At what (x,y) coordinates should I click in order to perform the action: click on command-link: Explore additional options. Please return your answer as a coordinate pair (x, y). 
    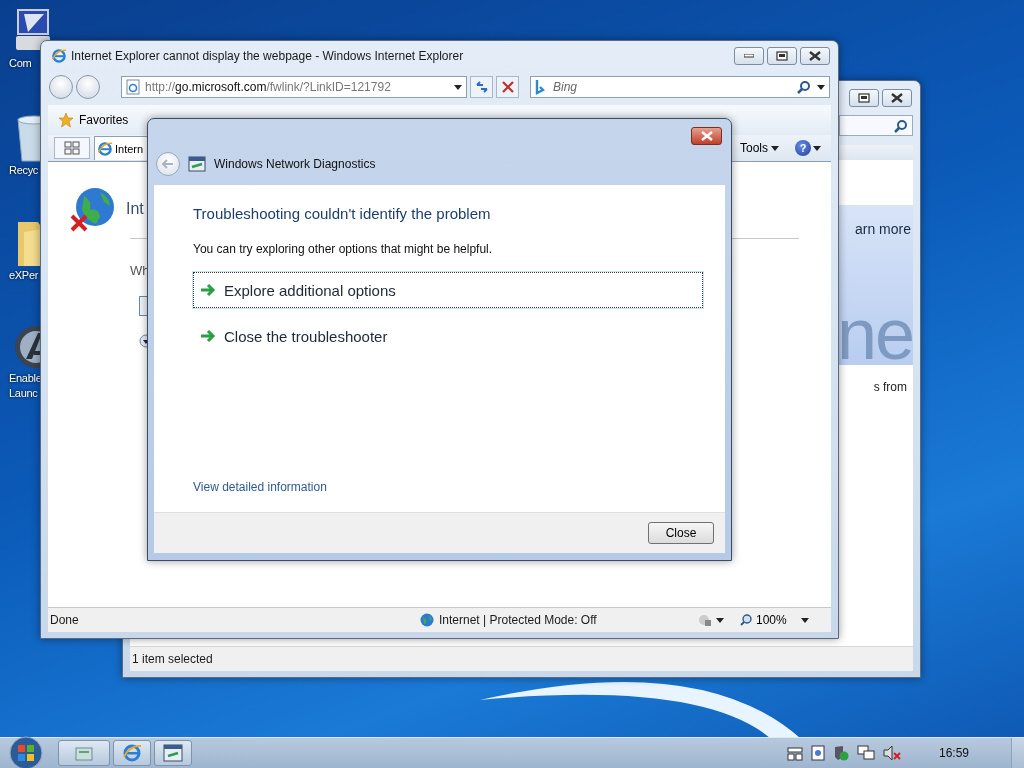
    Looking at the image, I should click on (448, 290).